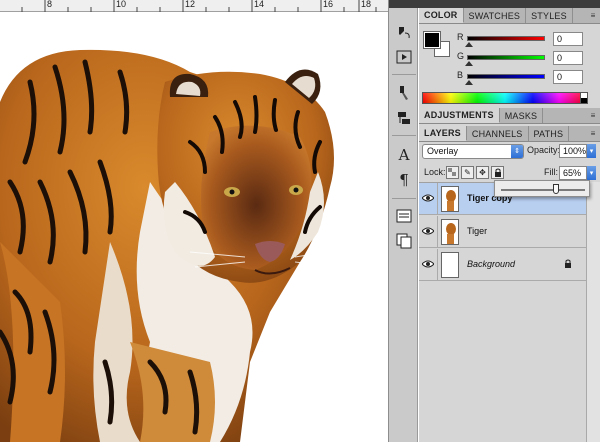 The height and width of the screenshot is (442, 600). Describe the element at coordinates (328, 4) in the screenshot. I see `ruler-label: 16` at that location.